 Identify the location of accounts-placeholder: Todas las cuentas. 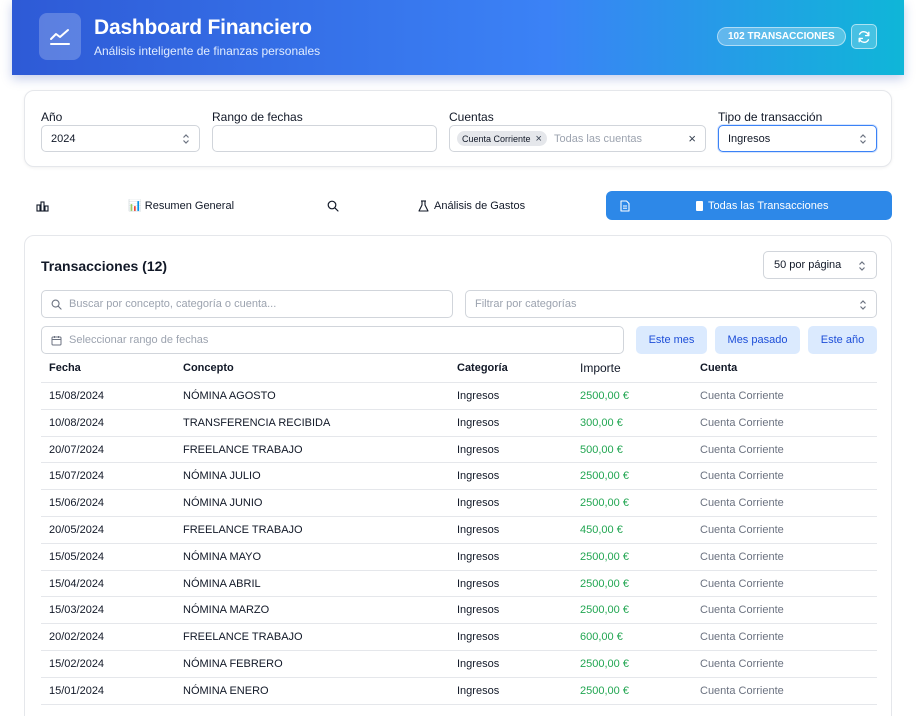
(598, 138).